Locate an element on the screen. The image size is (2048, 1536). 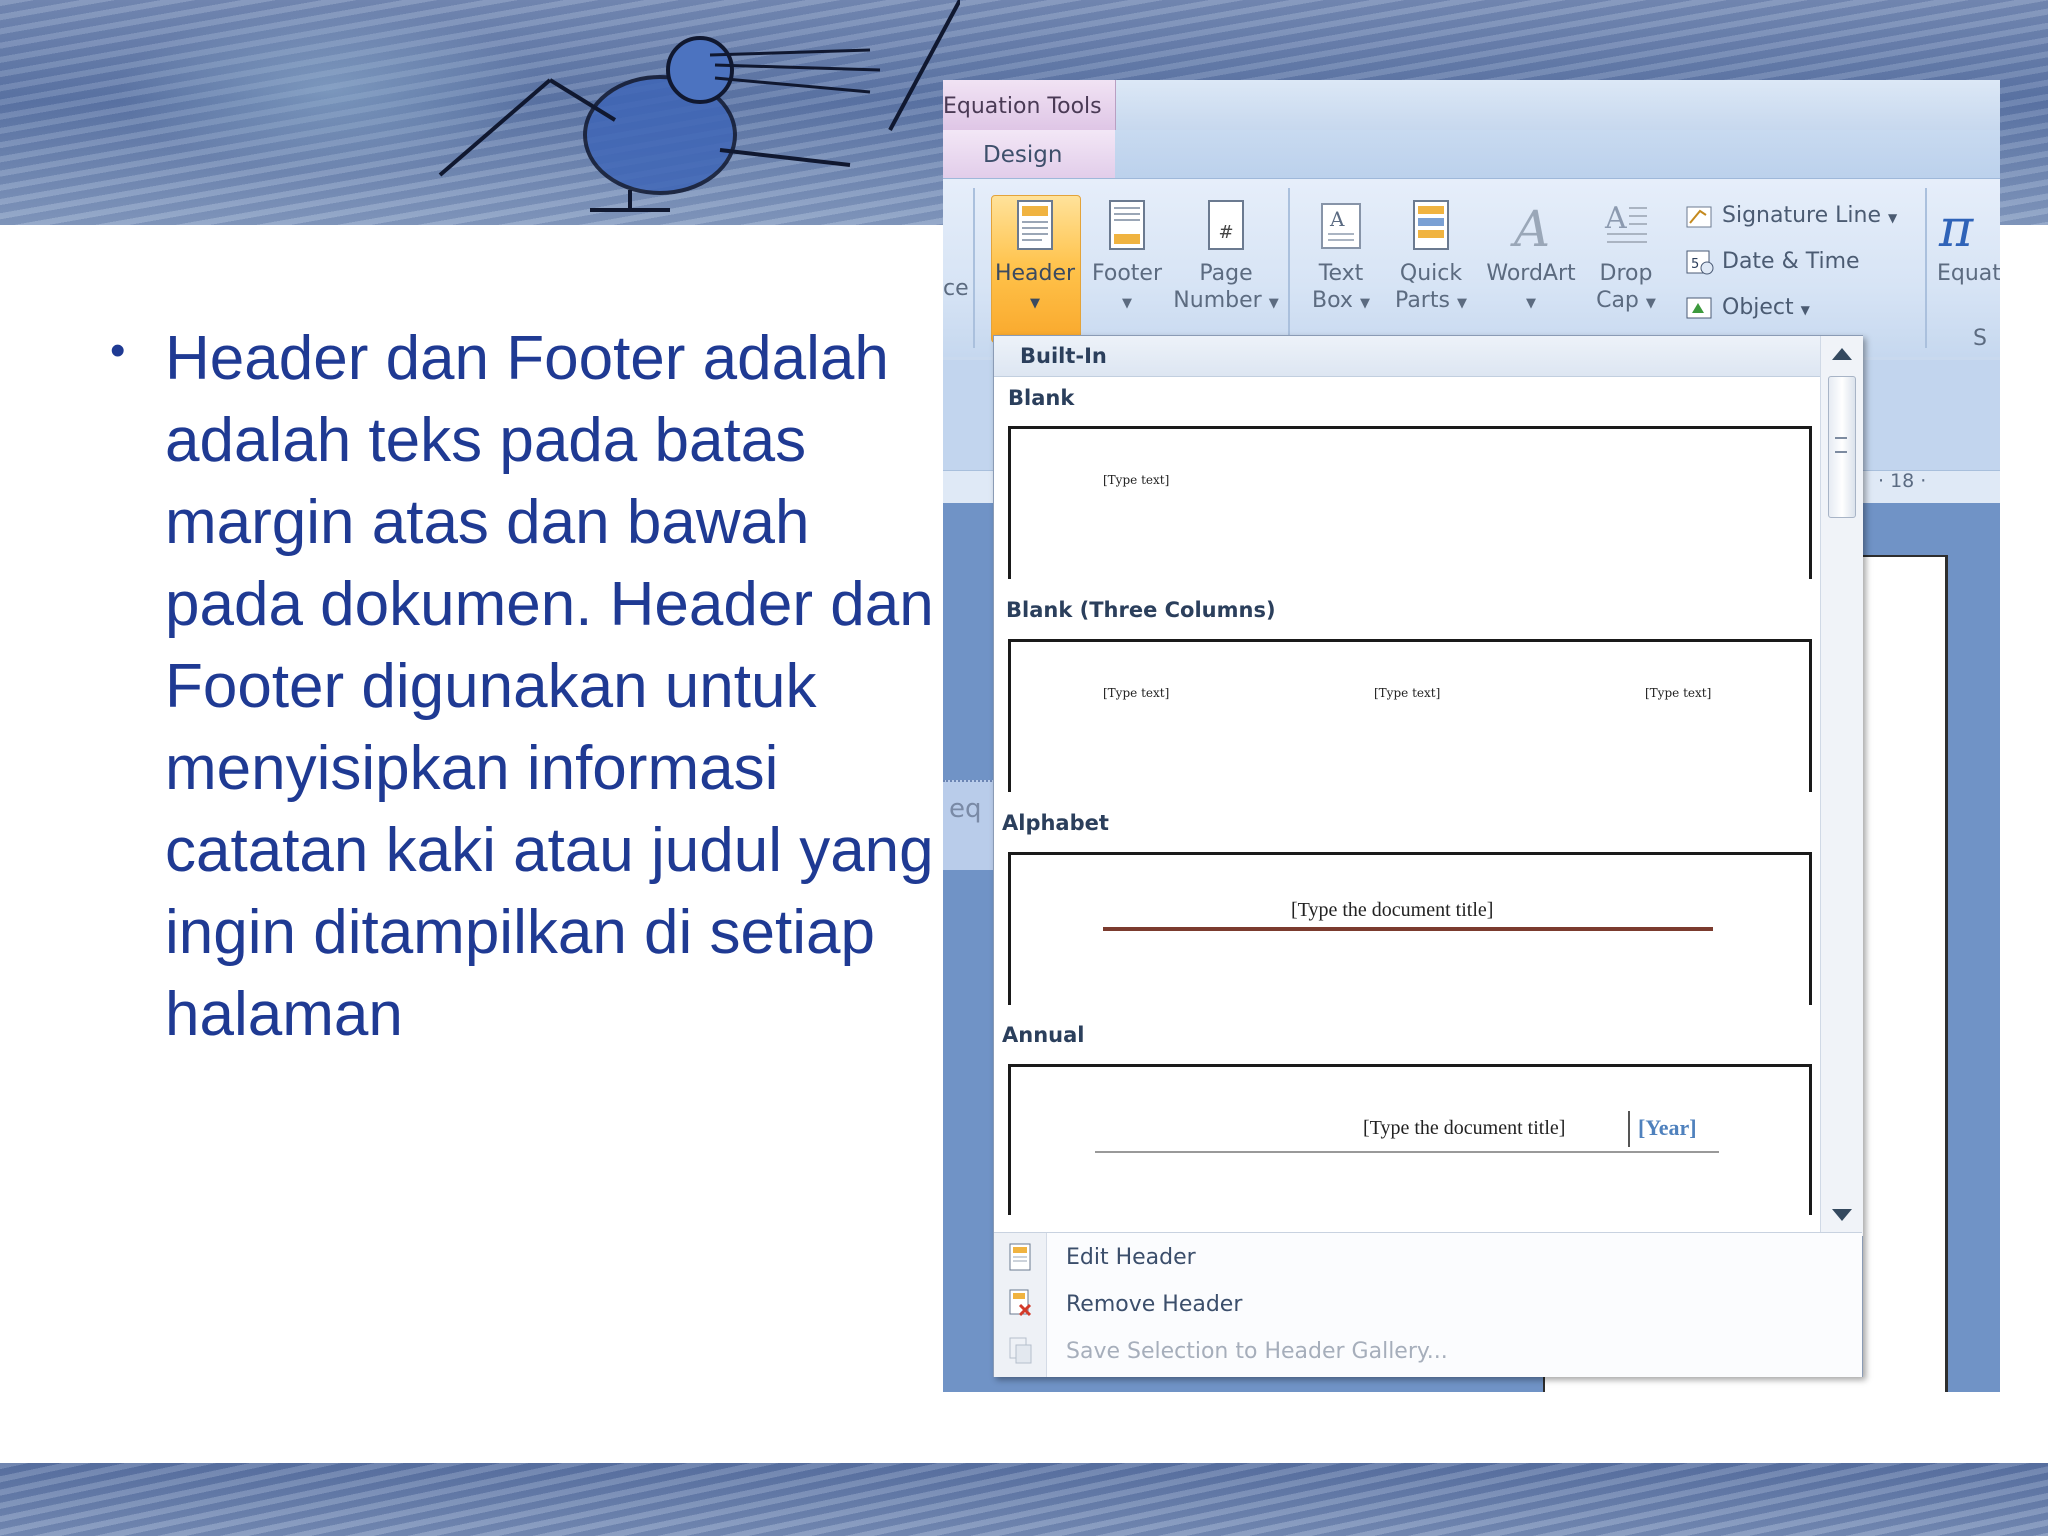
edit-header-icon is located at coordinates (1020, 1257).